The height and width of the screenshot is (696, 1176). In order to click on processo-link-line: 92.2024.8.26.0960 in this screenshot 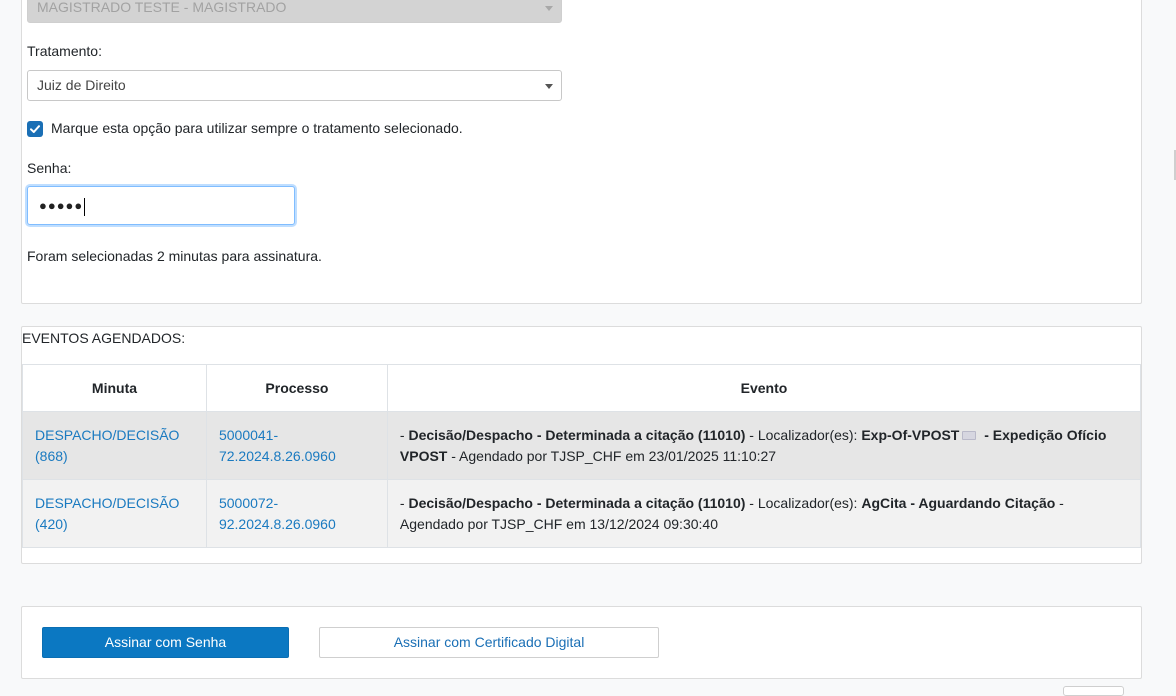, I will do `click(277, 523)`.